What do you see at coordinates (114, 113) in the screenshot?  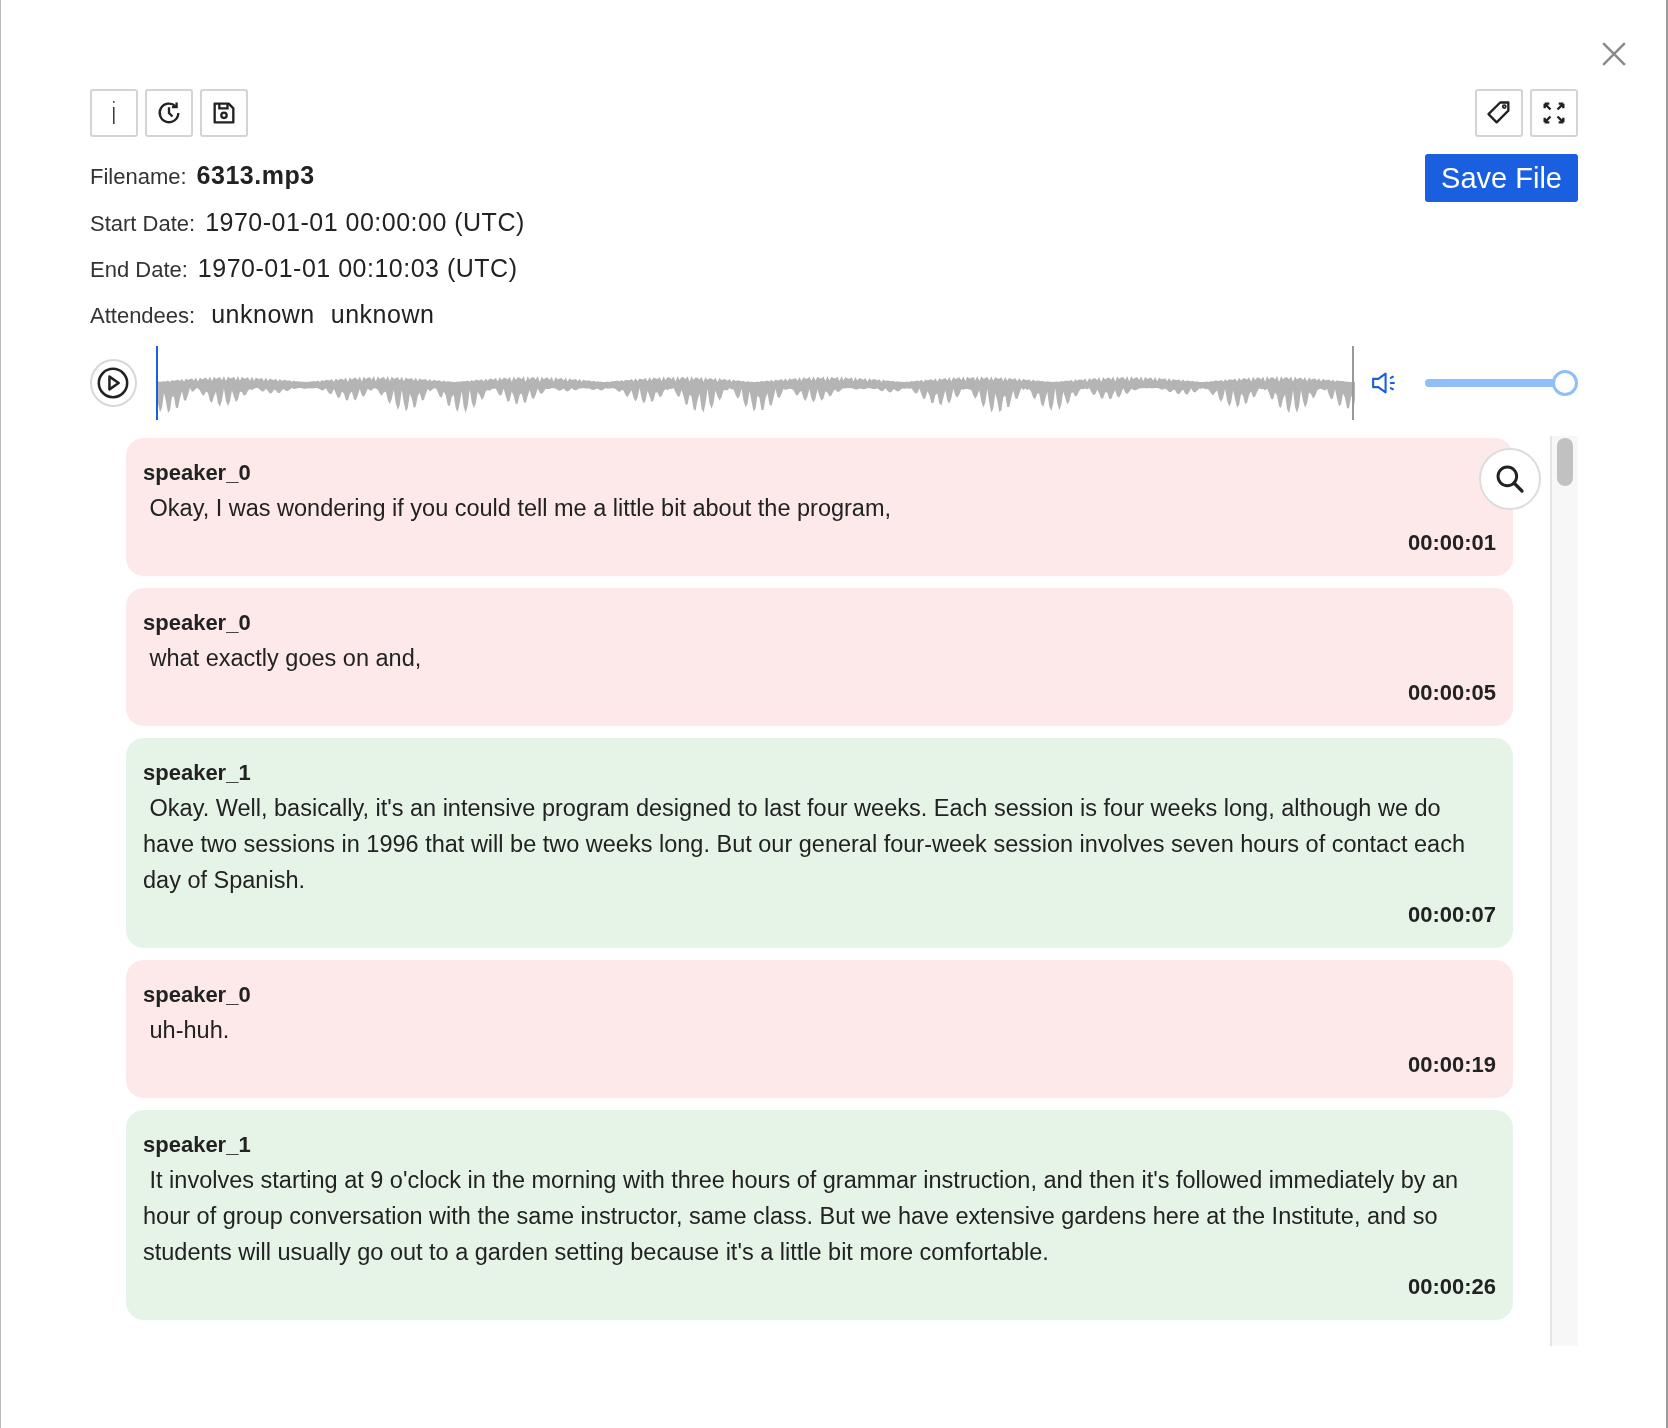 I see `info-button: i` at bounding box center [114, 113].